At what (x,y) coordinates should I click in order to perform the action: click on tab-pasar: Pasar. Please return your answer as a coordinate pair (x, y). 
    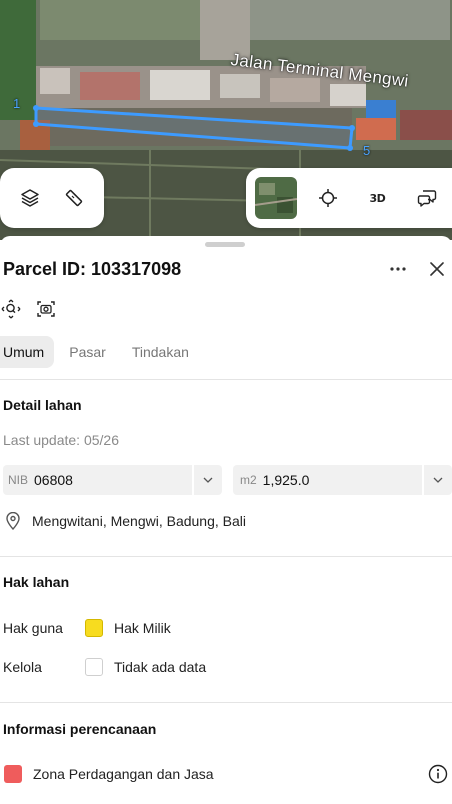
    Looking at the image, I should click on (91, 352).